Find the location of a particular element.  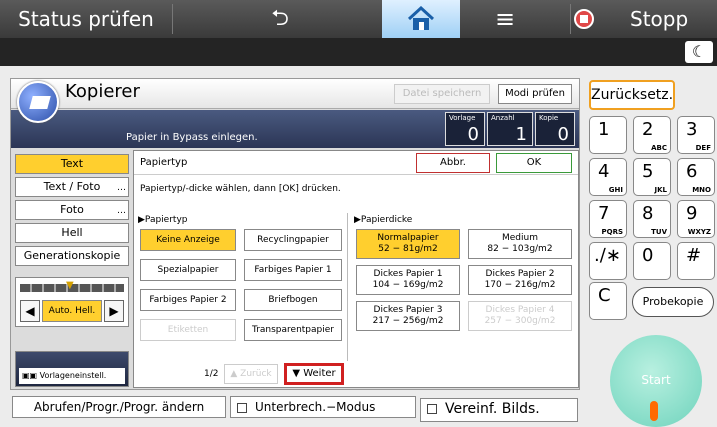

mode-text-button: Text is located at coordinates (72, 164).